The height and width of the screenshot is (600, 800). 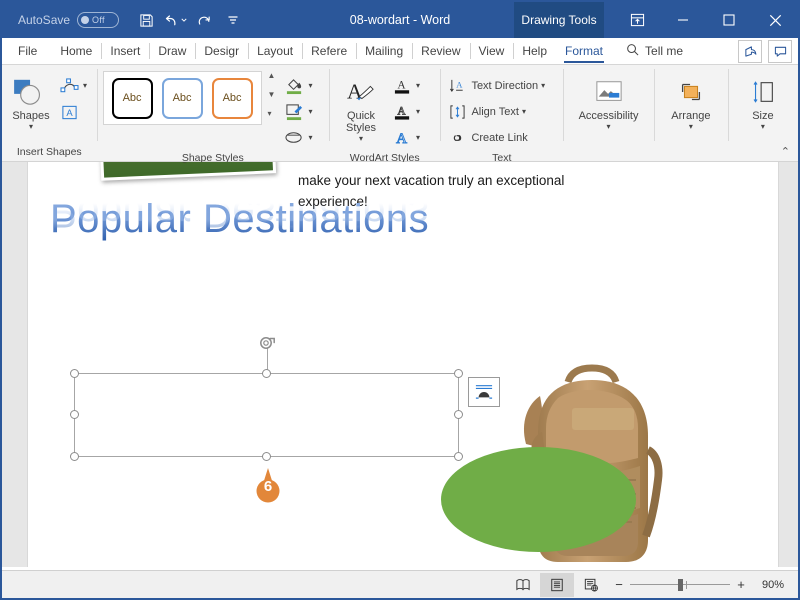 I want to click on shape-style-thumb-1: Abc, so click(x=132, y=98).